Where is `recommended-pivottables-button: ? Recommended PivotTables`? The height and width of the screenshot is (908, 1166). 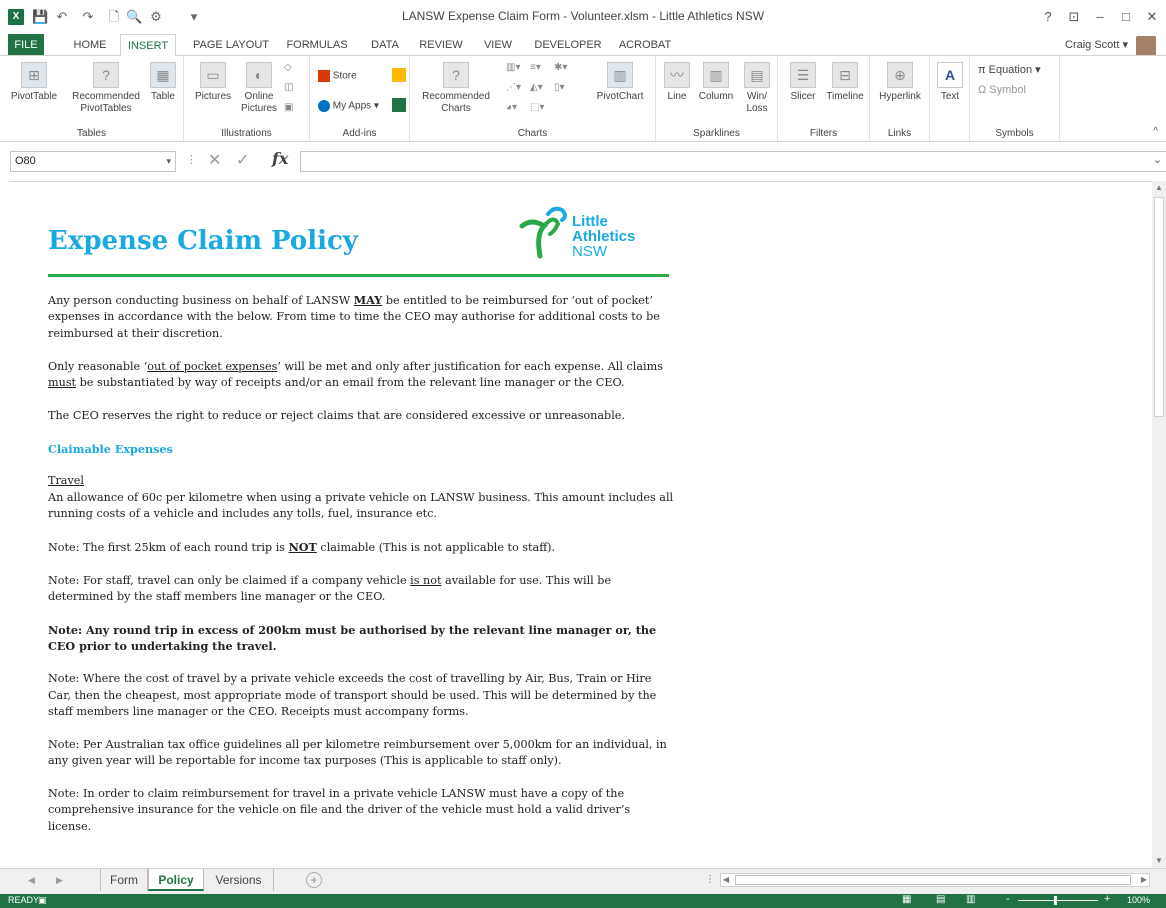
recommended-pivottables-button: ? Recommended PivotTables is located at coordinates (106, 88).